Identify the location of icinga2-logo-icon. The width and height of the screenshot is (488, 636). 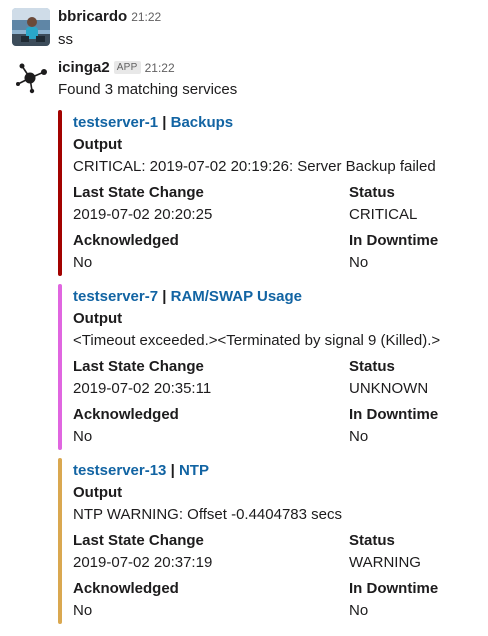
(31, 77).